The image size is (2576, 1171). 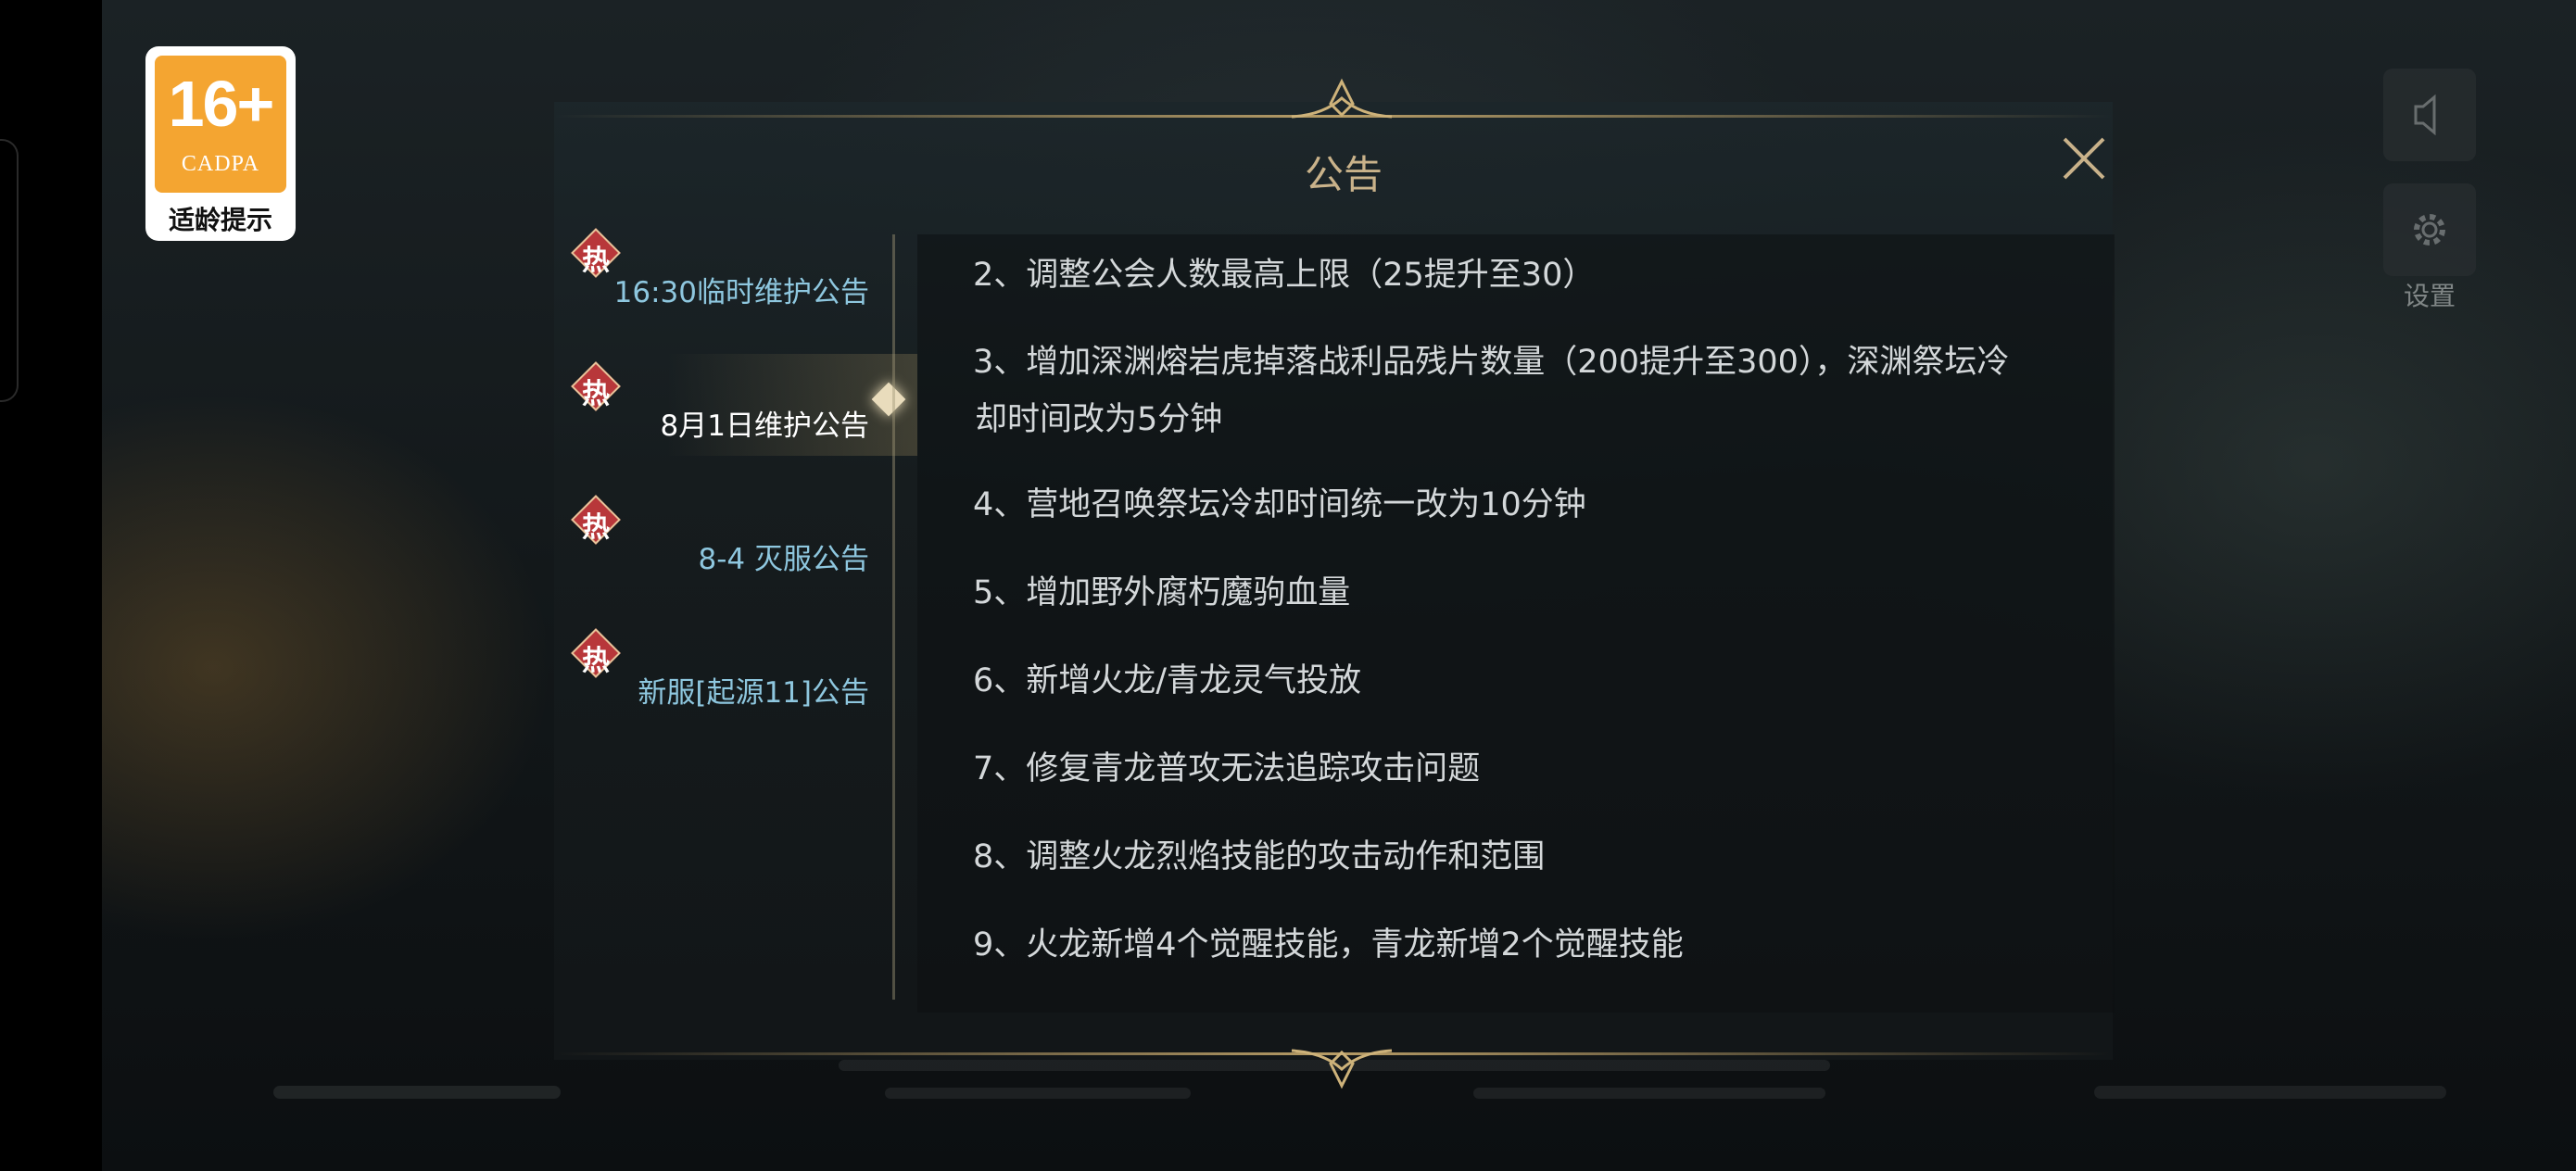 I want to click on tab-maintenance-1630: 热 16:30临时维护公告, so click(x=728, y=271).